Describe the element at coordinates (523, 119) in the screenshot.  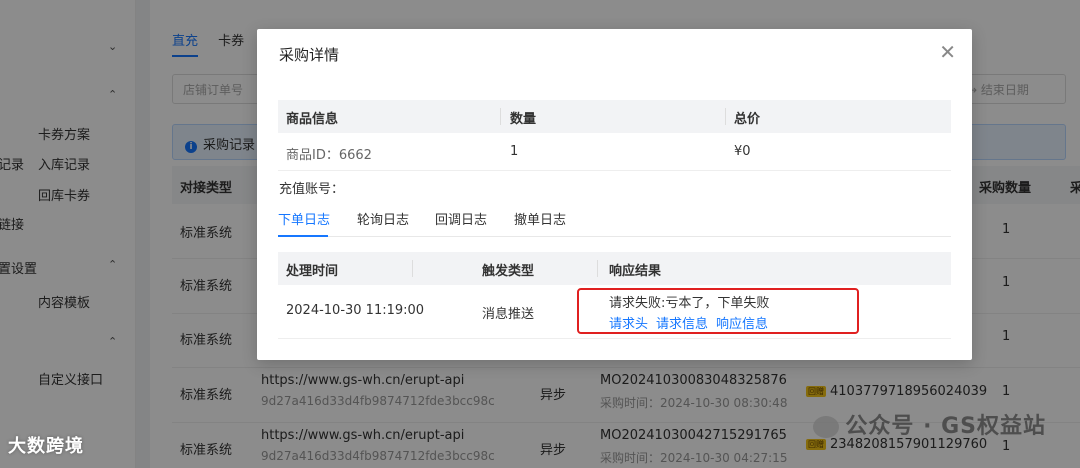
I see `col-quantity: 数量` at that location.